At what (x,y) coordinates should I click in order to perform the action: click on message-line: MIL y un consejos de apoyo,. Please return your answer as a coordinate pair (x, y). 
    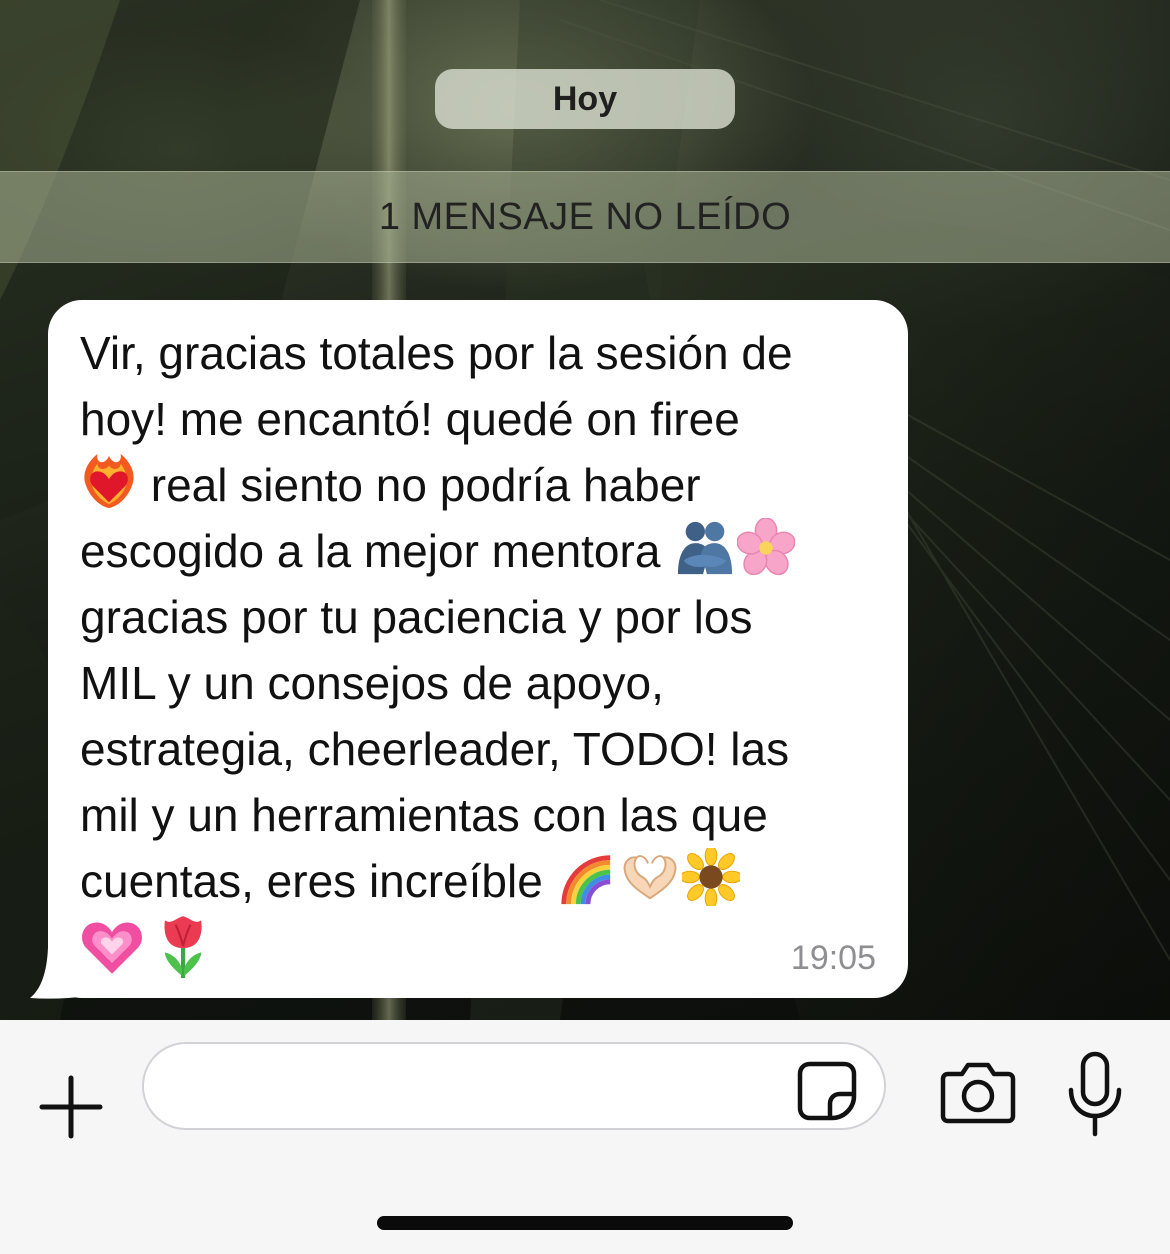
    Looking at the image, I should click on (372, 683).